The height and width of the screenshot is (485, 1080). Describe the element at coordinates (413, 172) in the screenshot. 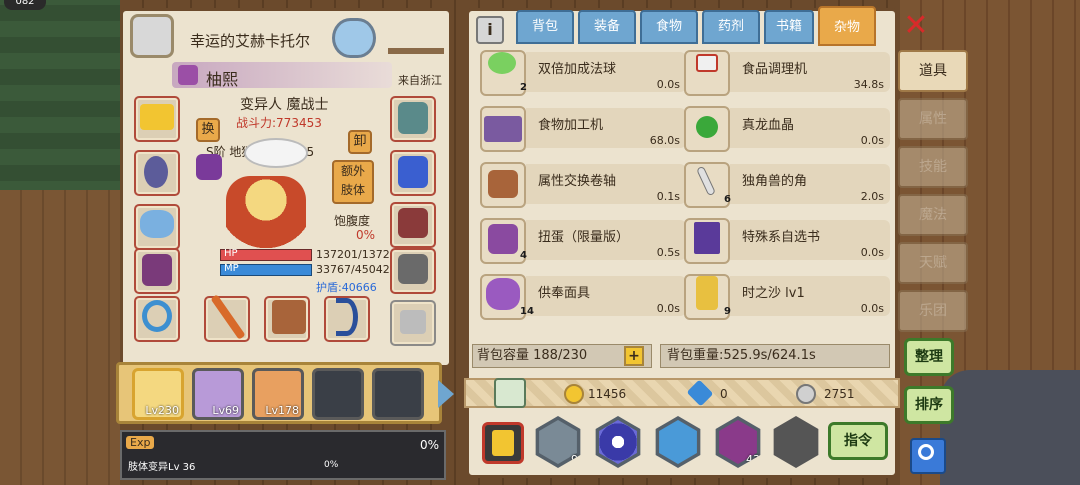

I see `gauntlet-icon` at that location.